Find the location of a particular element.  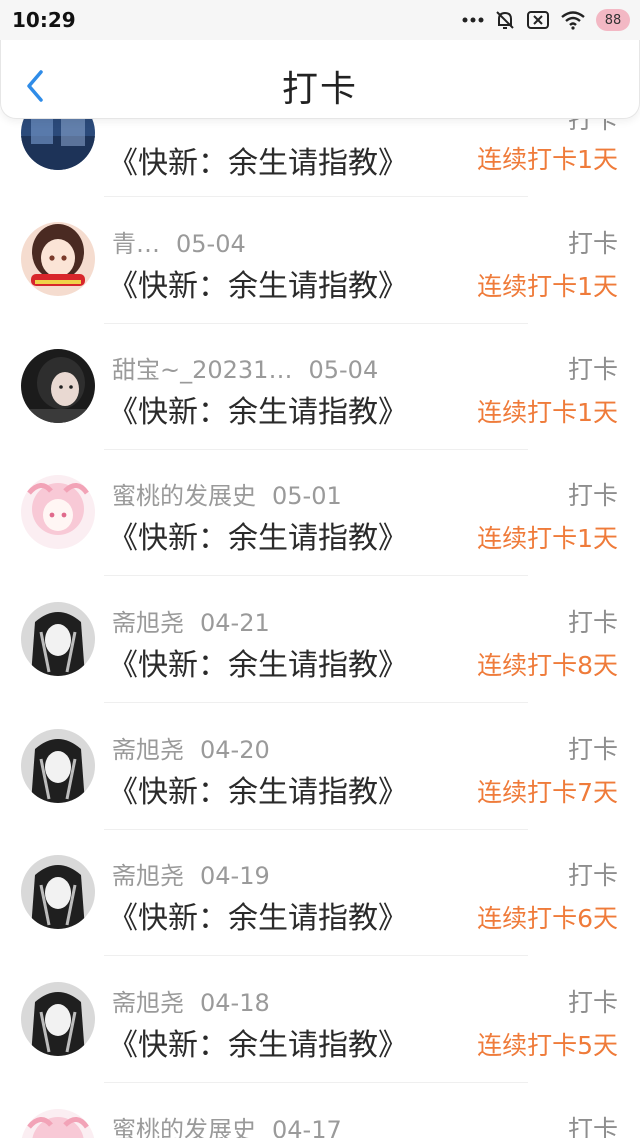

status-icons: 88 is located at coordinates (546, 20).